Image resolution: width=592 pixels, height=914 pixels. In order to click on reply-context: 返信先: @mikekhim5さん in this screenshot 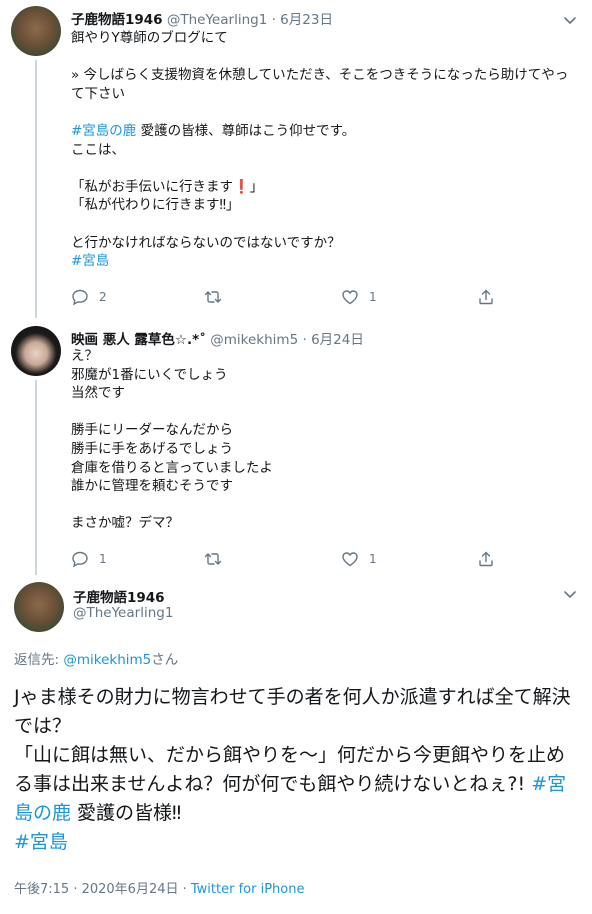, I will do `click(96, 658)`.